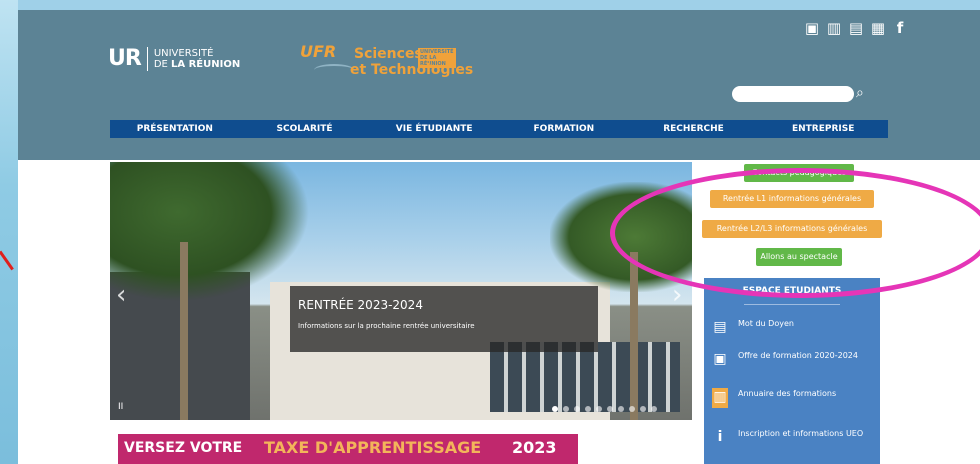  Describe the element at coordinates (677, 295) in the screenshot. I see `carousel-next-icon: ›` at that location.